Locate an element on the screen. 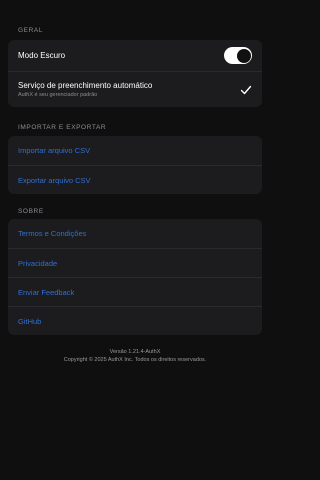 The width and height of the screenshot is (320, 480). export-csv-link: Exportar arquivo CSV is located at coordinates (54, 180).